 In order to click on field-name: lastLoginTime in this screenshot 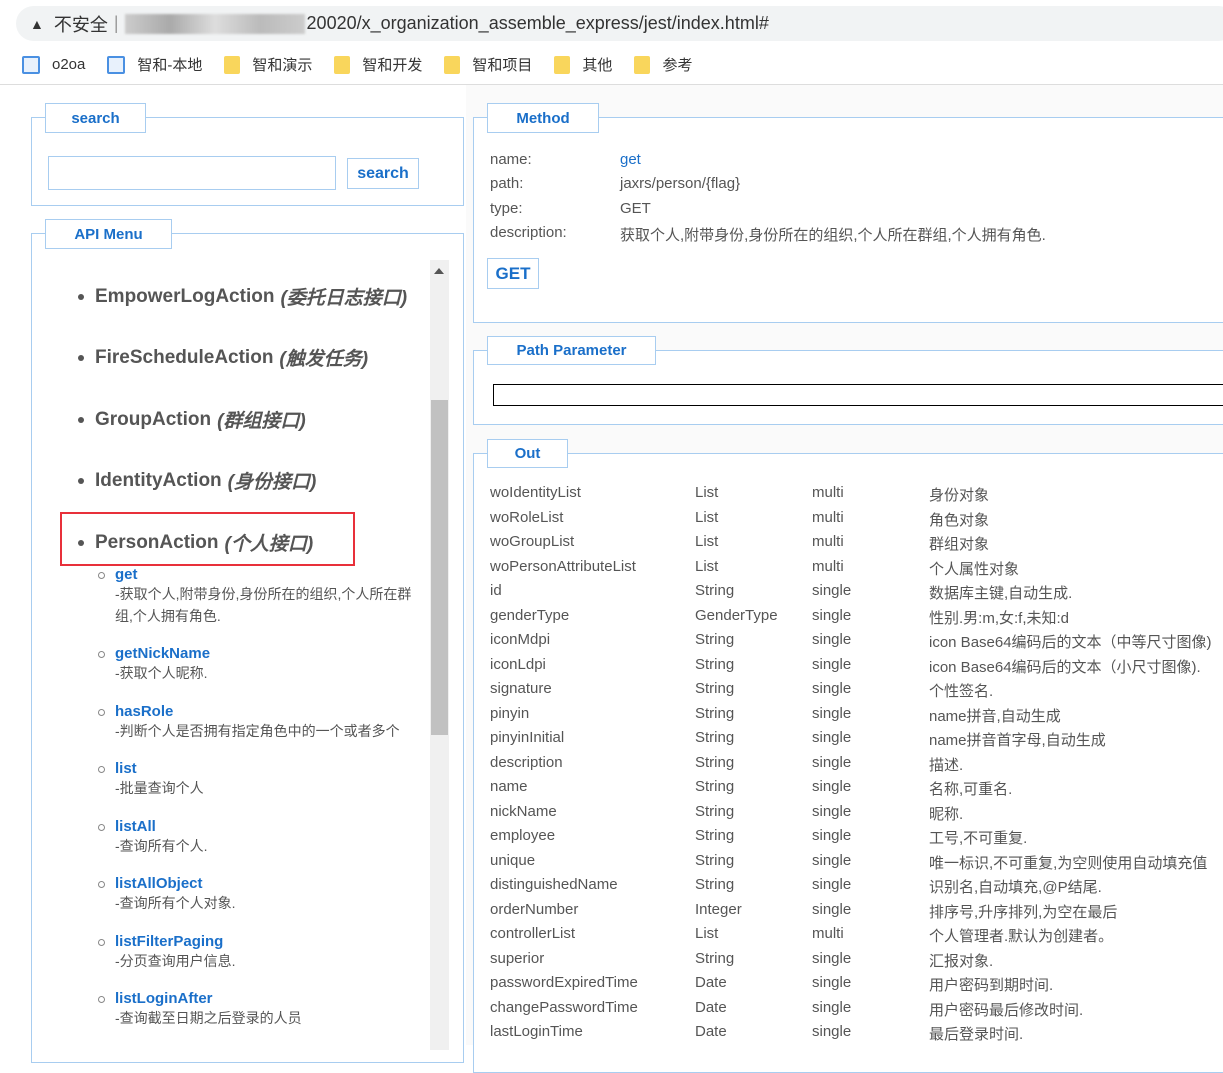, I will do `click(536, 1031)`.